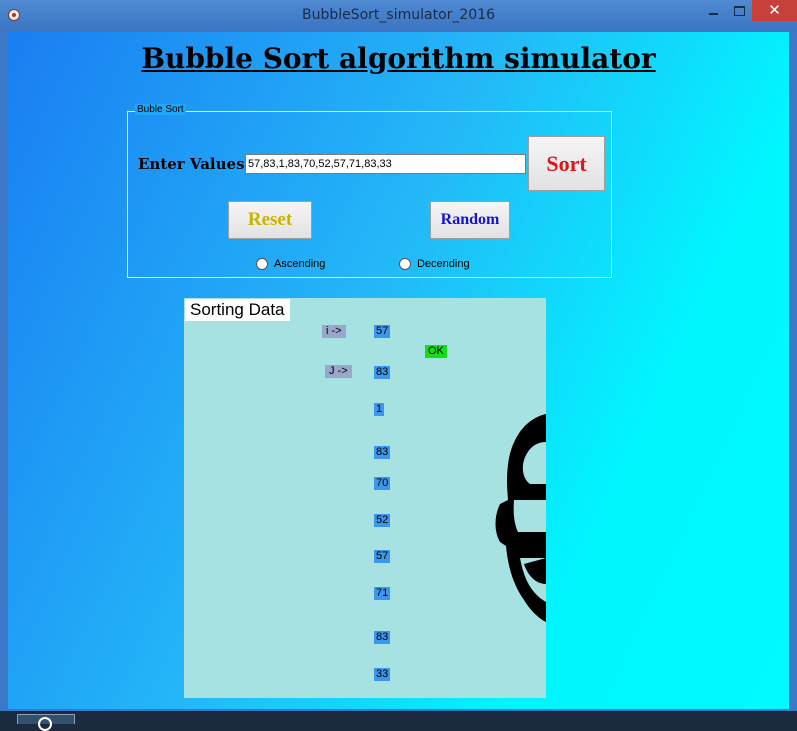 This screenshot has height=731, width=797. I want to click on values-input, so click(385, 164).